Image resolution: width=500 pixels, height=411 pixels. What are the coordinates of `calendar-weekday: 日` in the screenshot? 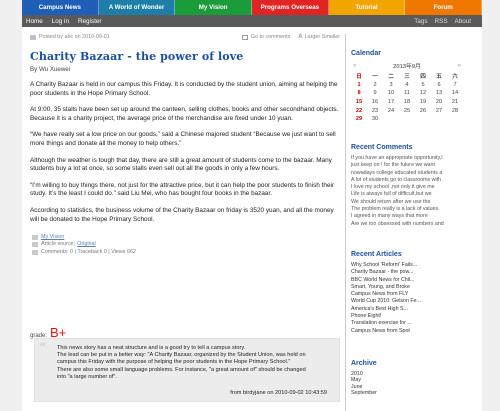 It's located at (359, 77).